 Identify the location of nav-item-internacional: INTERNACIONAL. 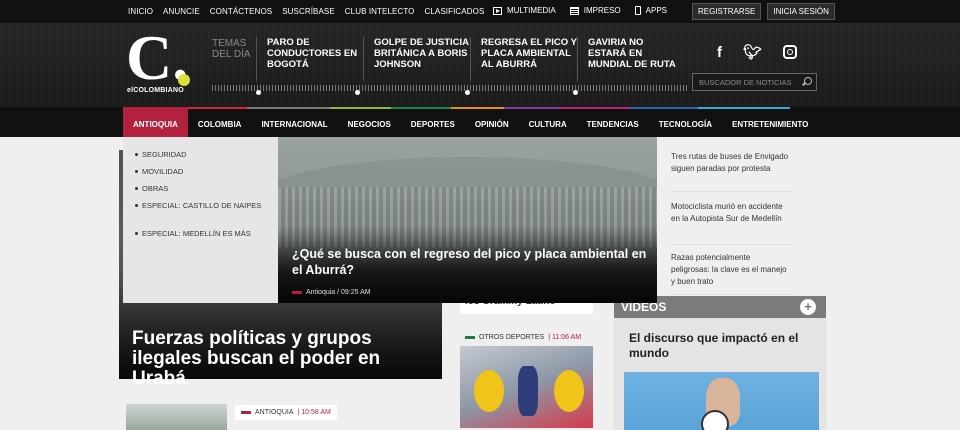
(294, 122).